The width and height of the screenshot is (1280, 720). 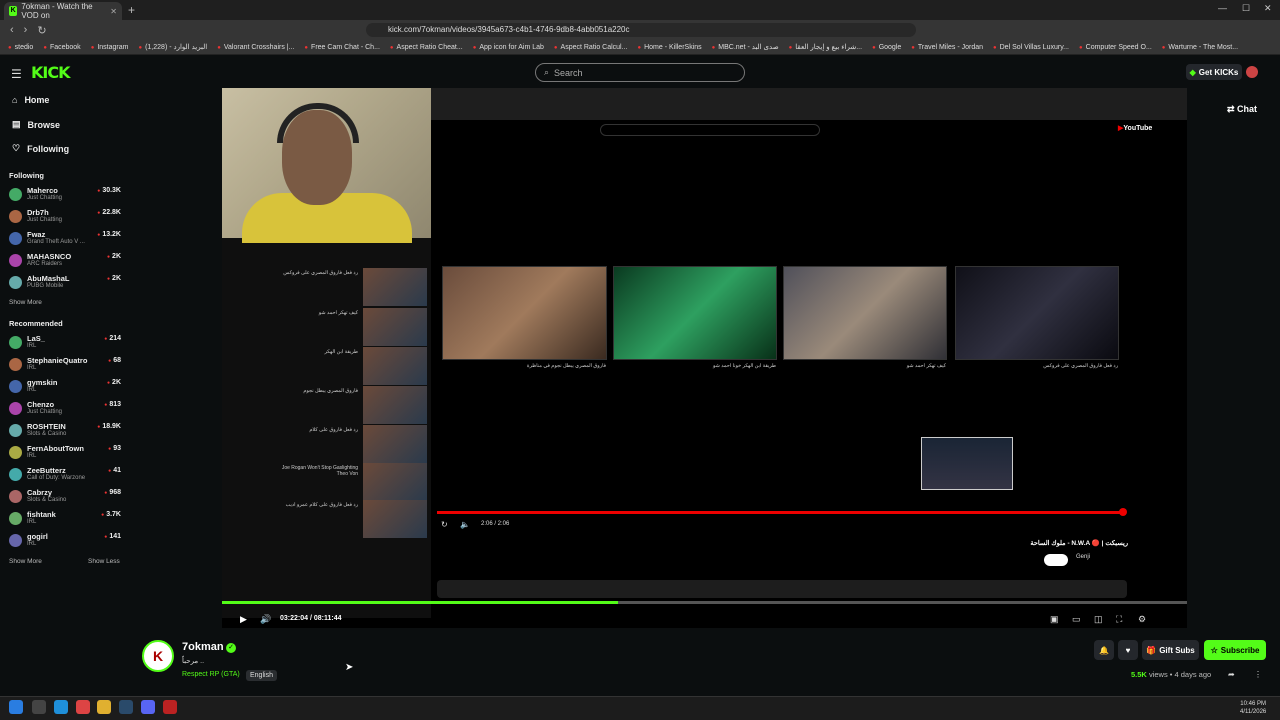 I want to click on minimize-icon: —, so click(x=1222, y=8).